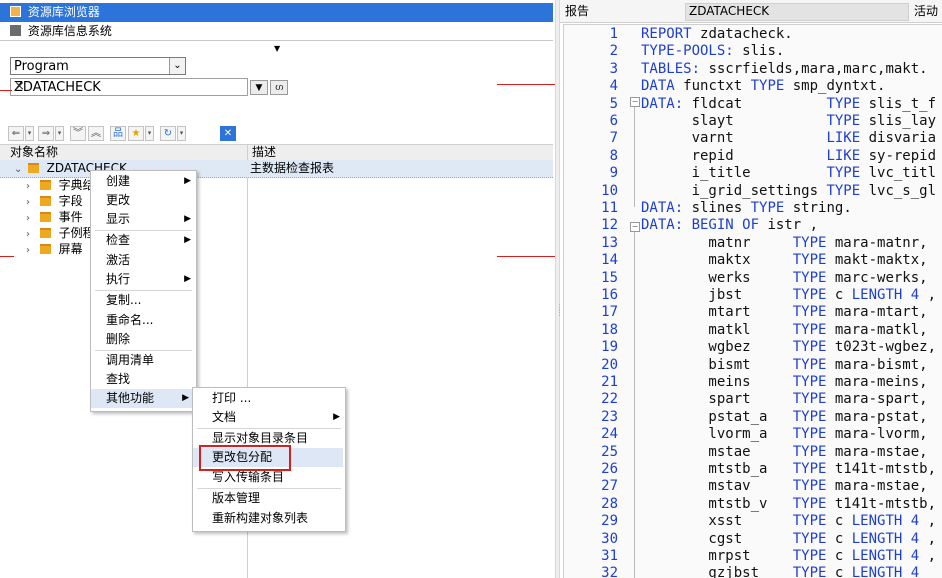  I want to click on code-line: cgst TYPE c LENGTH 4 ,, so click(788, 539).